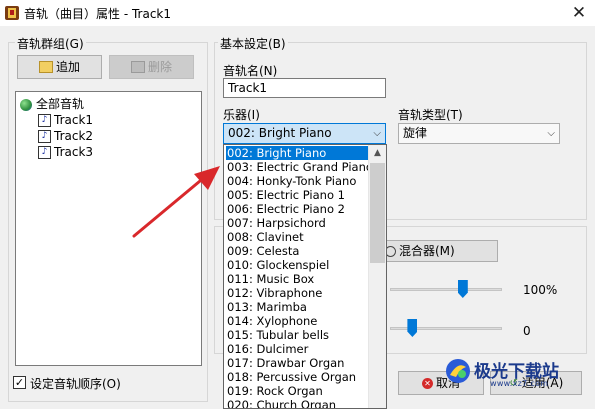  Describe the element at coordinates (415, 133) in the screenshot. I see `track-type-value: 旋律` at that location.